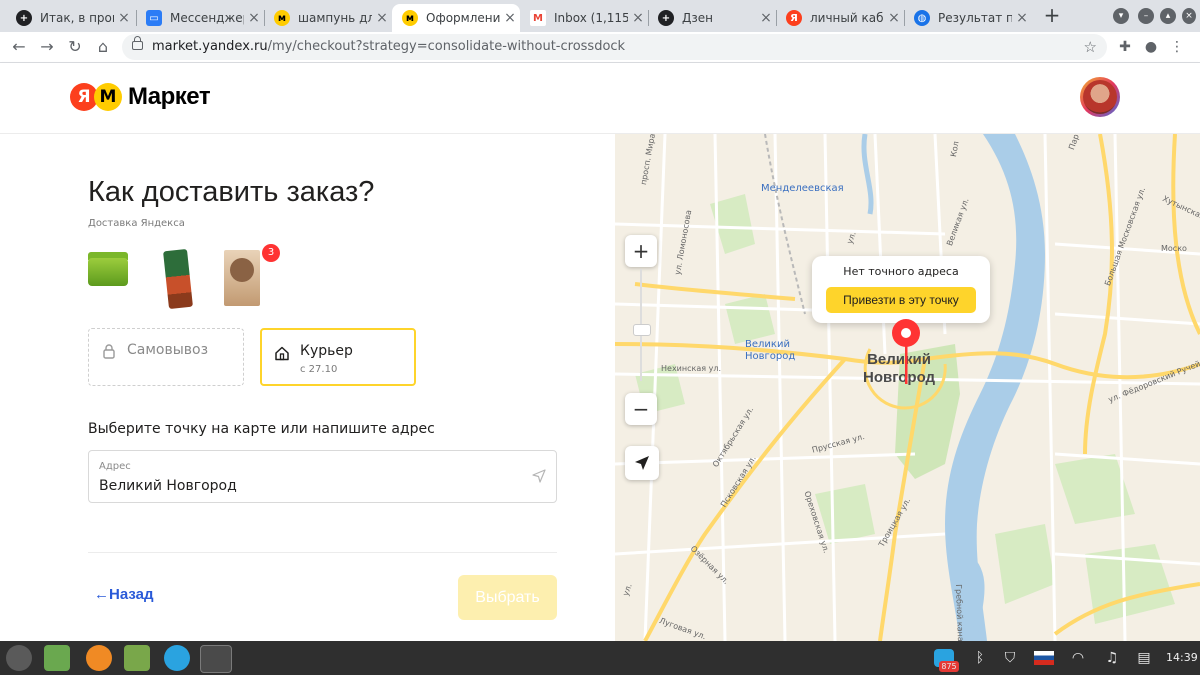  I want to click on courier-label: Курьер, so click(326, 351).